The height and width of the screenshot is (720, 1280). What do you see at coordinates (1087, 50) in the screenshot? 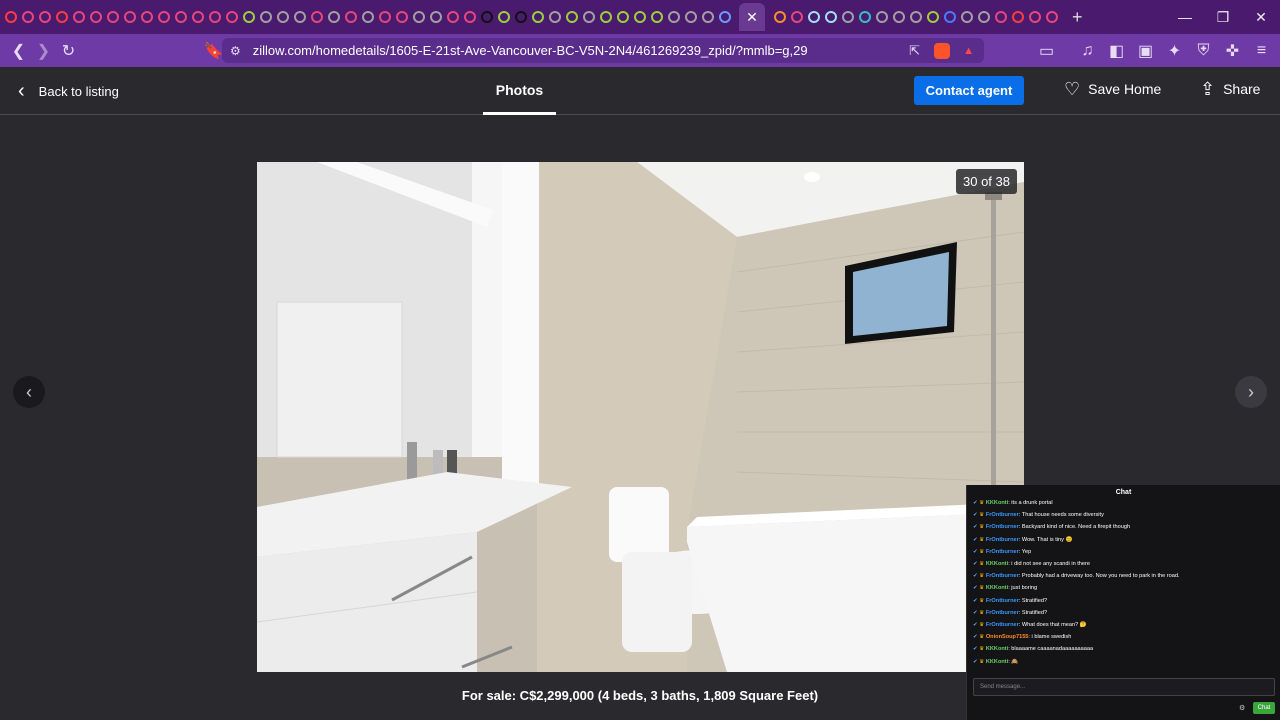
I see `media-icon: ♫` at bounding box center [1087, 50].